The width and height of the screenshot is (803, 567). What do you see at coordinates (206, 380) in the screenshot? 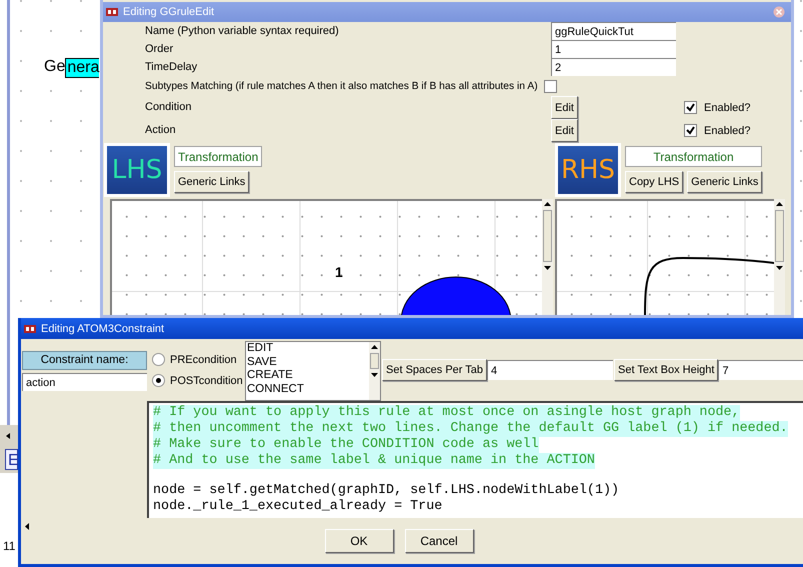
I see `radio-label: POSTcondition` at bounding box center [206, 380].